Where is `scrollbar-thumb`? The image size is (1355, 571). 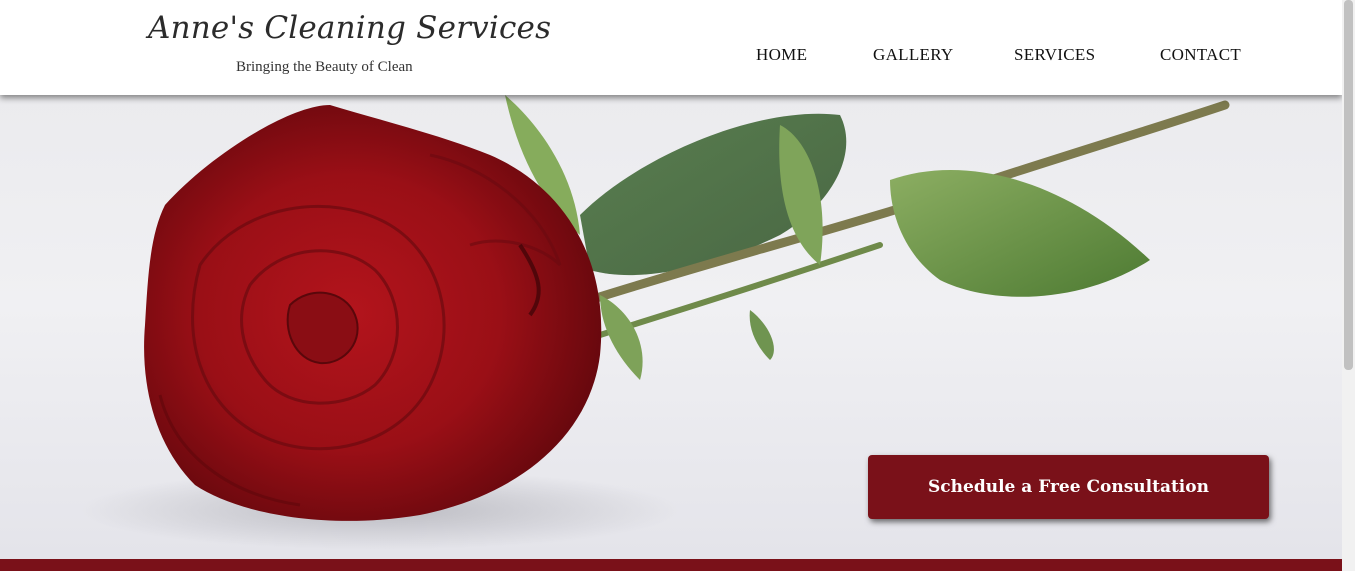
scrollbar-thumb is located at coordinates (1348, 185).